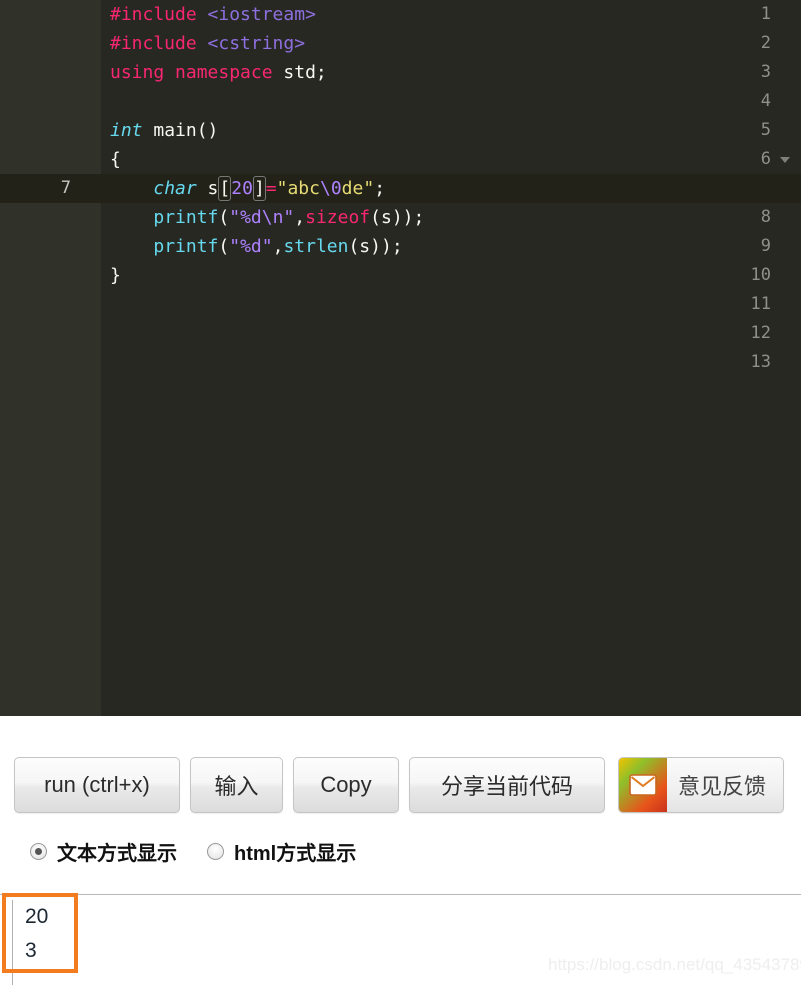 This screenshot has height=985, width=801. What do you see at coordinates (262, 217) in the screenshot?
I see `token-format-string: "%d\n"` at bounding box center [262, 217].